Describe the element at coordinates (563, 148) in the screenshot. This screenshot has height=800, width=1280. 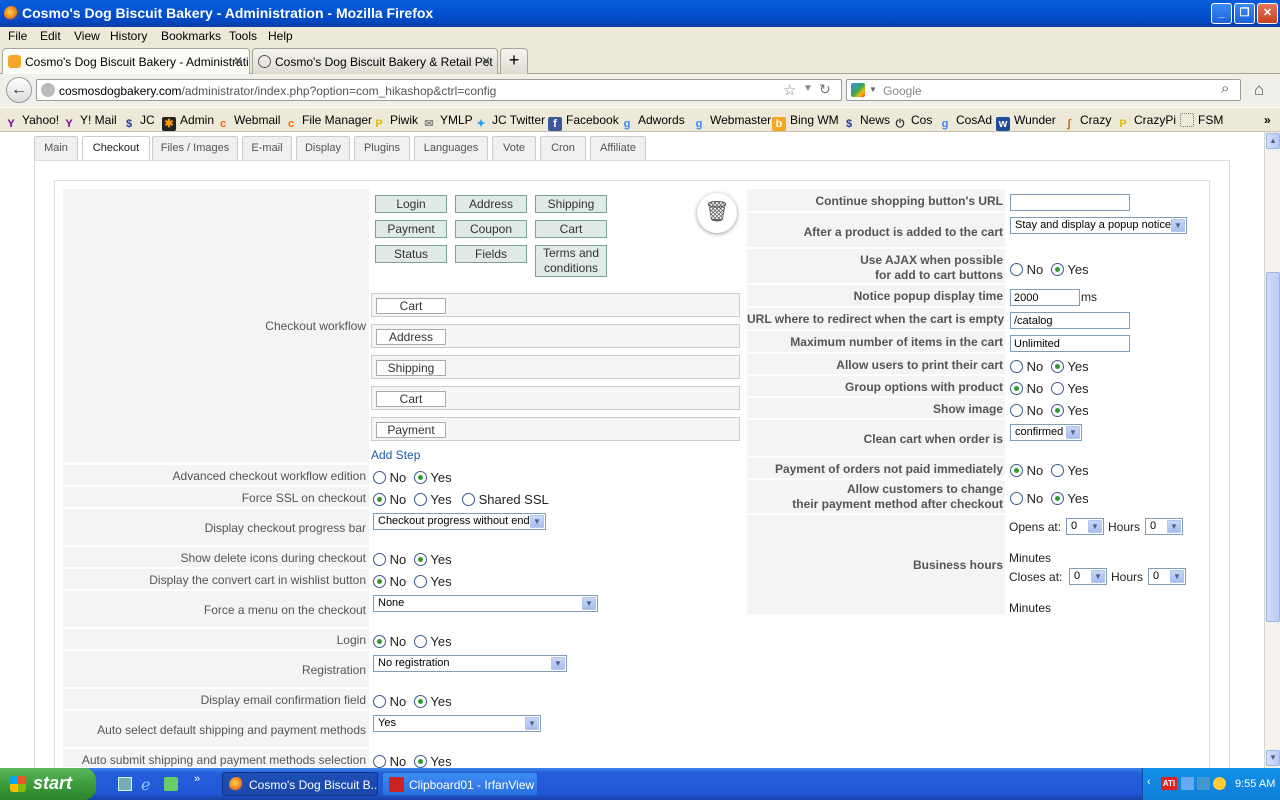
I see `tab-cron: Cron` at that location.